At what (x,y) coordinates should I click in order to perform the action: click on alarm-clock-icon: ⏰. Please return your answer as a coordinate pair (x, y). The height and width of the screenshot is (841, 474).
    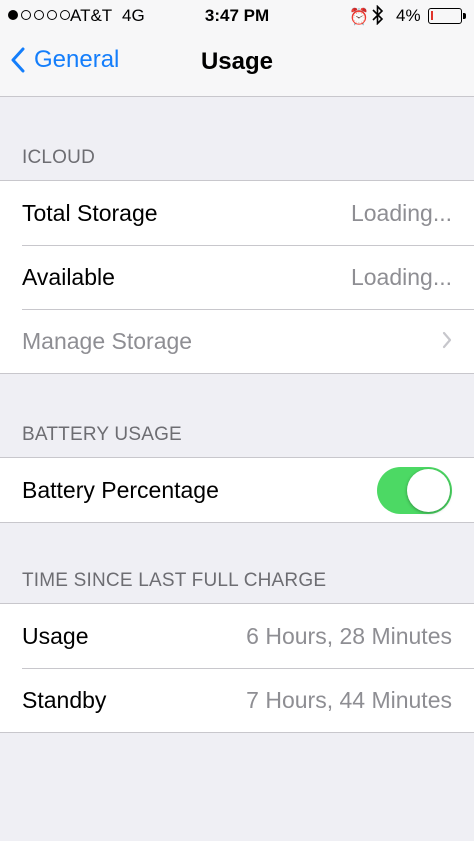
    Looking at the image, I should click on (359, 17).